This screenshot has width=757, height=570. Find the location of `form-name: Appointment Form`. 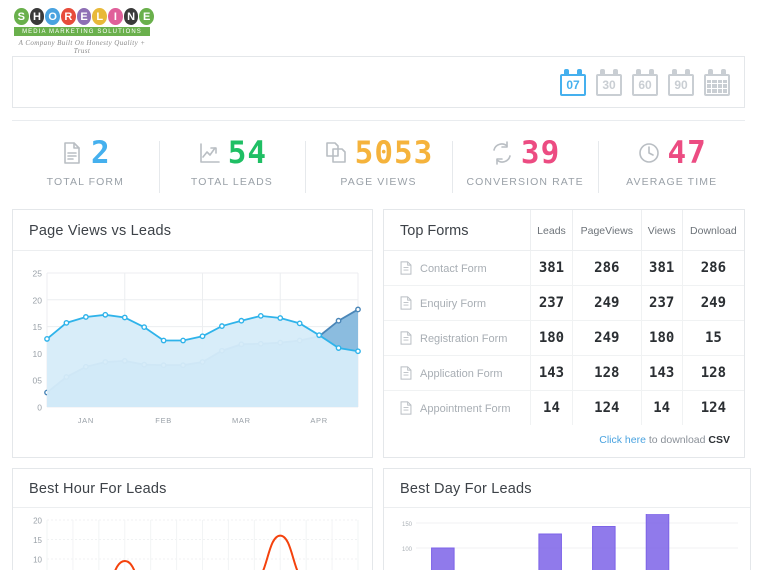

form-name: Appointment Form is located at coordinates (465, 409).